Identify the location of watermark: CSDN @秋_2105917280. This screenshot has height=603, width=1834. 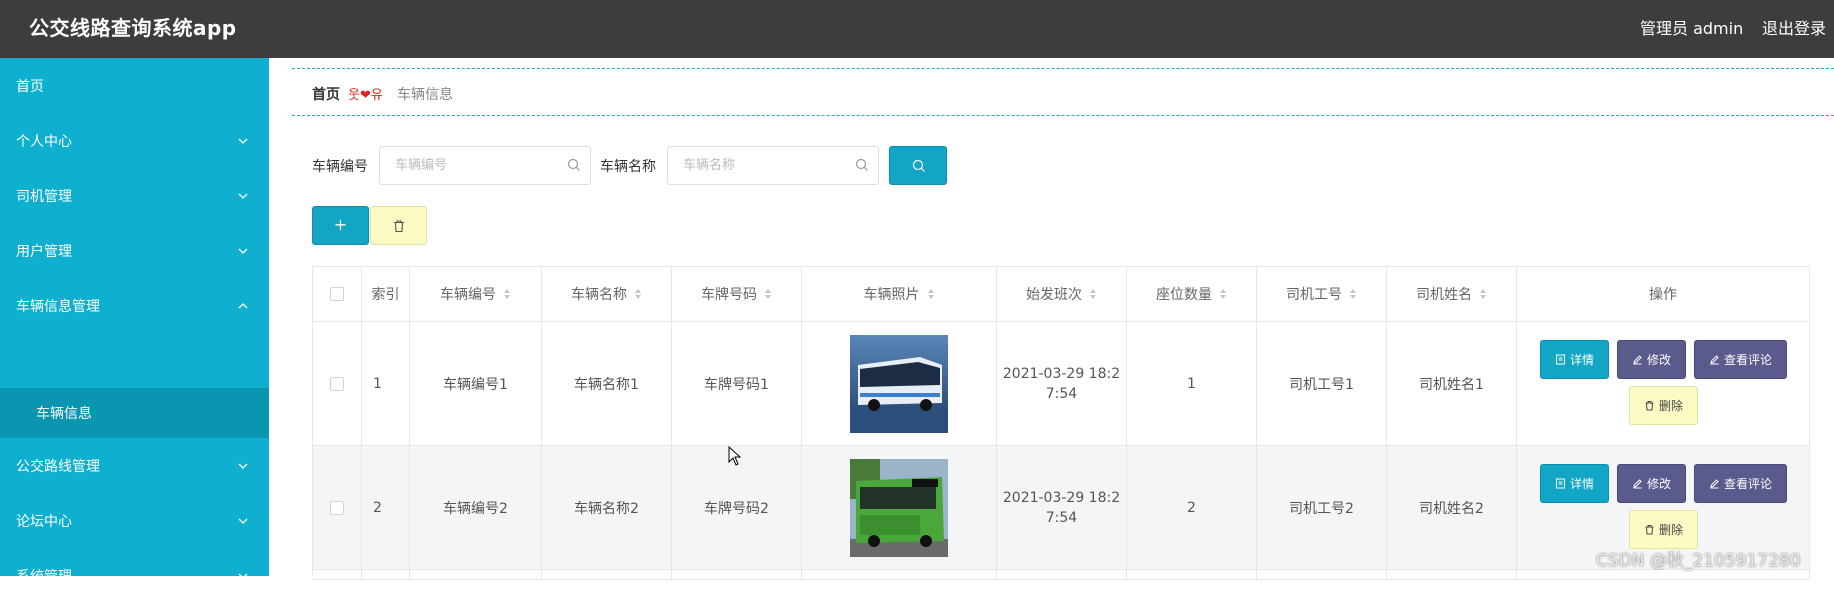
(1698, 561).